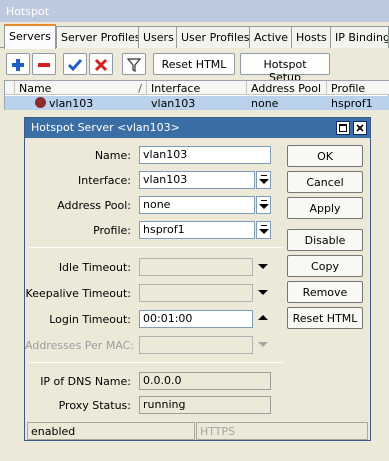 The height and width of the screenshot is (461, 389). I want to click on status-https: HTTPS, so click(282, 431).